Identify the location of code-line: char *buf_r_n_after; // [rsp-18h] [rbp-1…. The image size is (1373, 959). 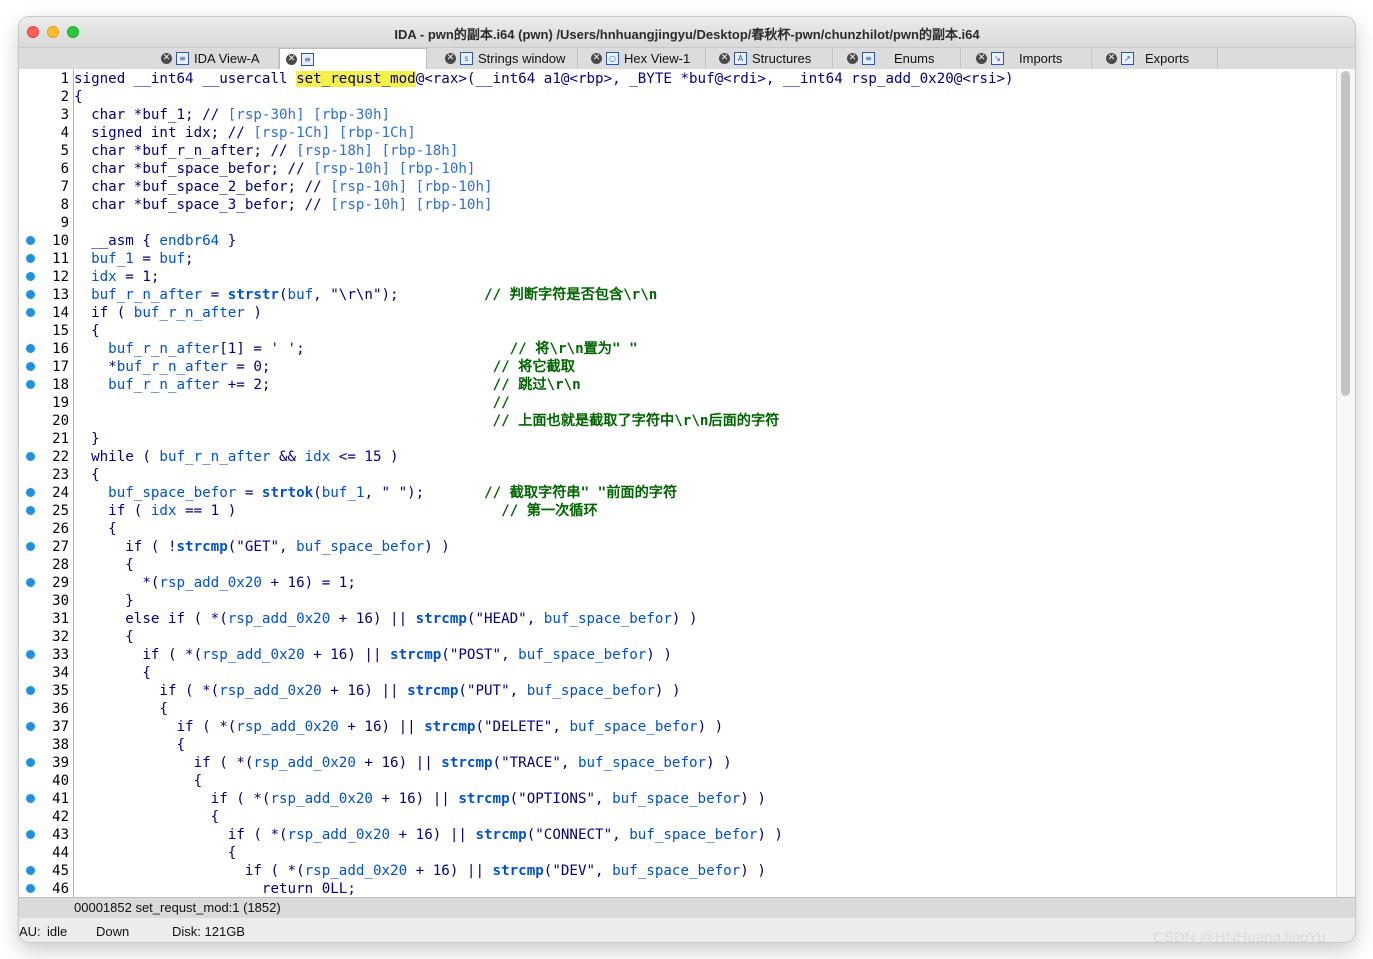
(266, 151).